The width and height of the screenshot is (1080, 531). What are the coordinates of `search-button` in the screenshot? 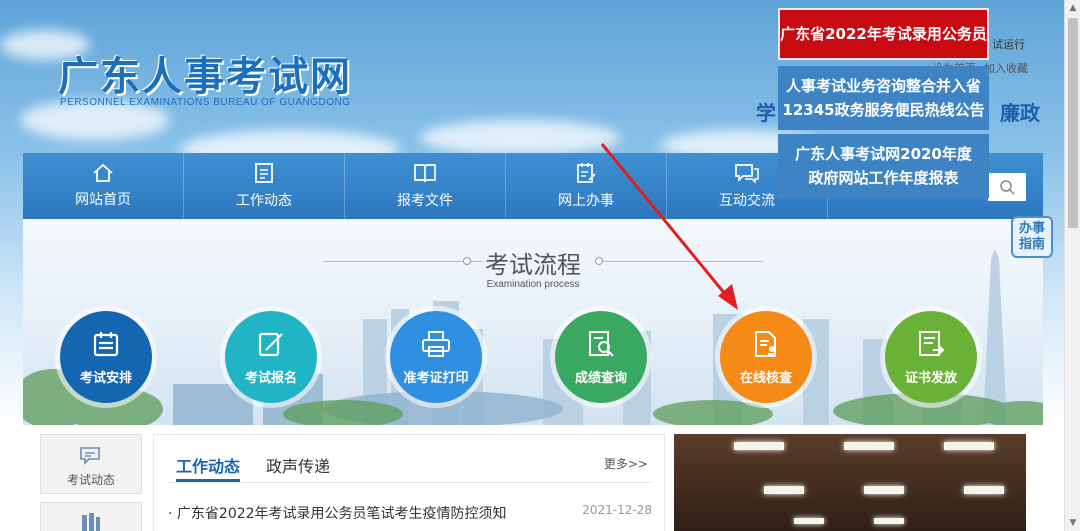 It's located at (1007, 187).